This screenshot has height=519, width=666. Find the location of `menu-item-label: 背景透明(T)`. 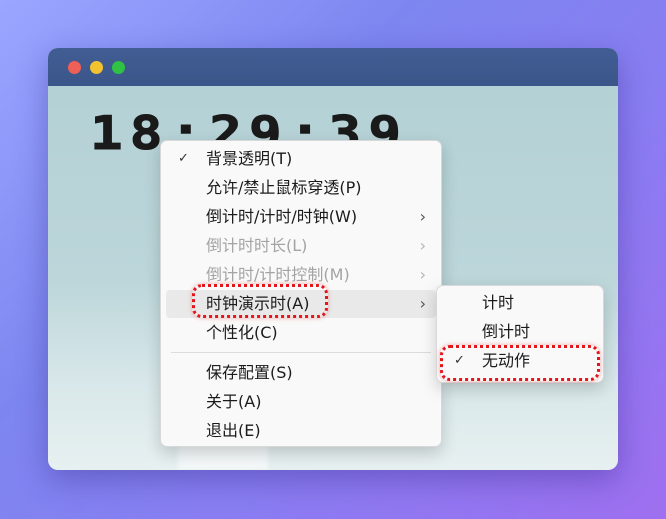

menu-item-label: 背景透明(T) is located at coordinates (249, 158).